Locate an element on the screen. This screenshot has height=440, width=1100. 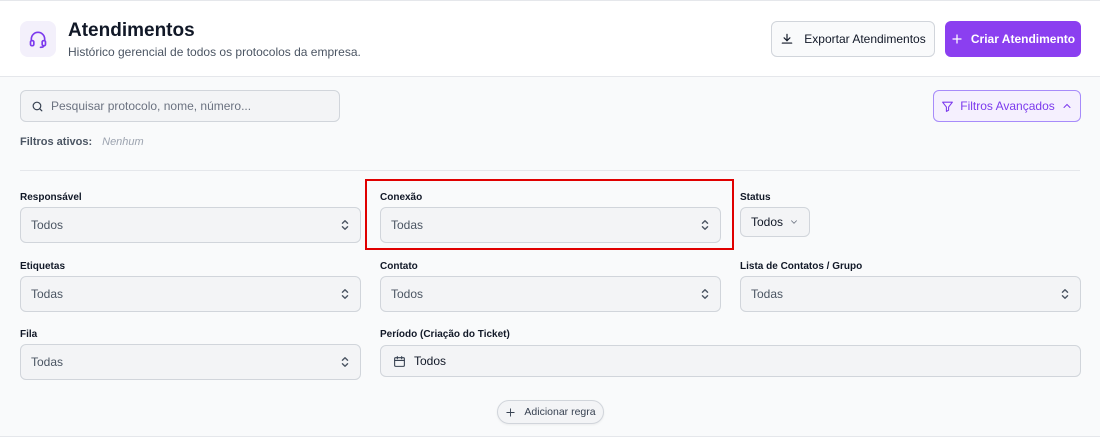
fila-label: Fila is located at coordinates (29, 334).